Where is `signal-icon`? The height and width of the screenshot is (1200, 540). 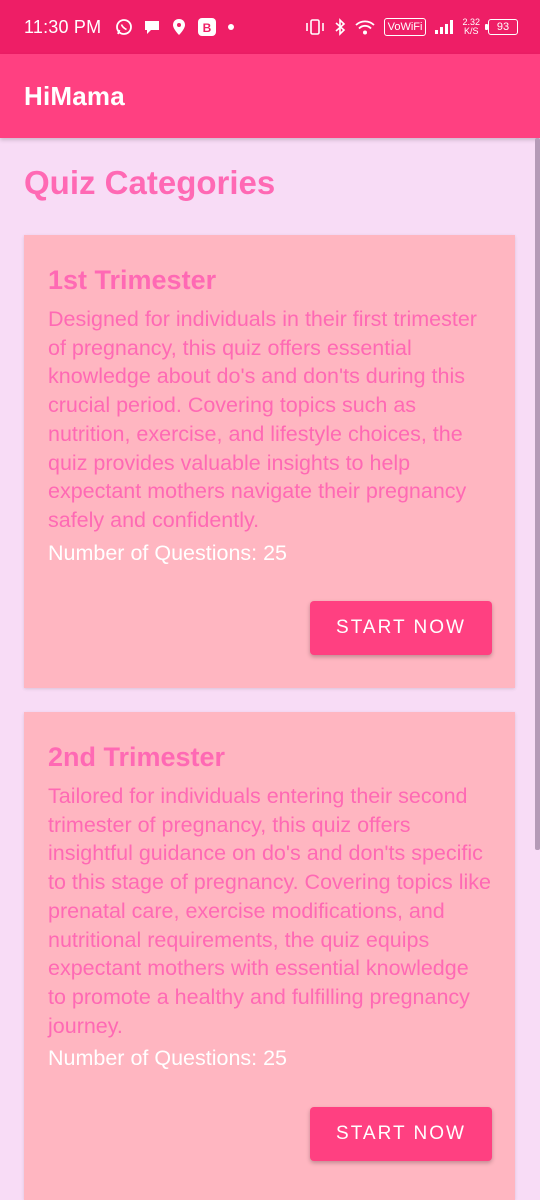 signal-icon is located at coordinates (444, 27).